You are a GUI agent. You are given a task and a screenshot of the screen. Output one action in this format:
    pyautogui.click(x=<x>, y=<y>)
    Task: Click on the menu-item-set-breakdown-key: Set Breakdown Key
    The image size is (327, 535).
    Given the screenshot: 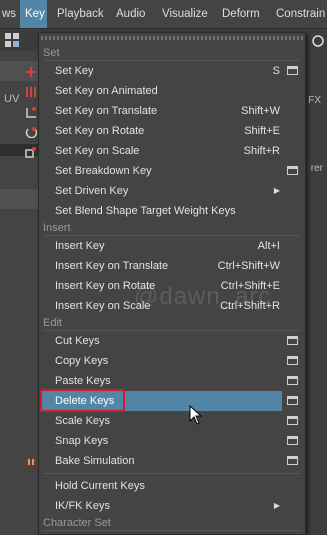 What is the action you would take?
    pyautogui.click(x=161, y=171)
    